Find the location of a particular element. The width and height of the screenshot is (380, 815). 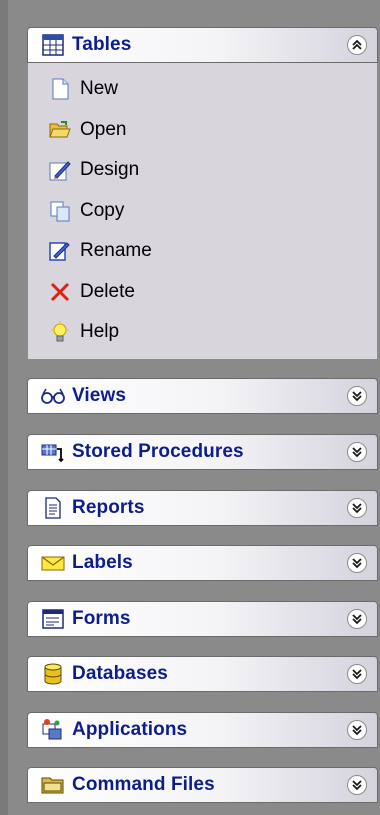

delete-x-icon is located at coordinates (60, 292).